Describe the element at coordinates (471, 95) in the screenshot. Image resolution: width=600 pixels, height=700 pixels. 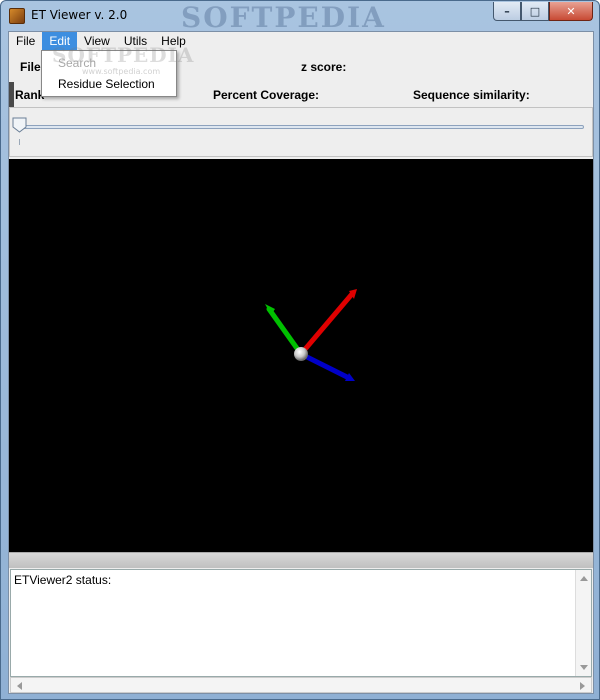
I see `similarity-label: Sequence similarity:` at that location.